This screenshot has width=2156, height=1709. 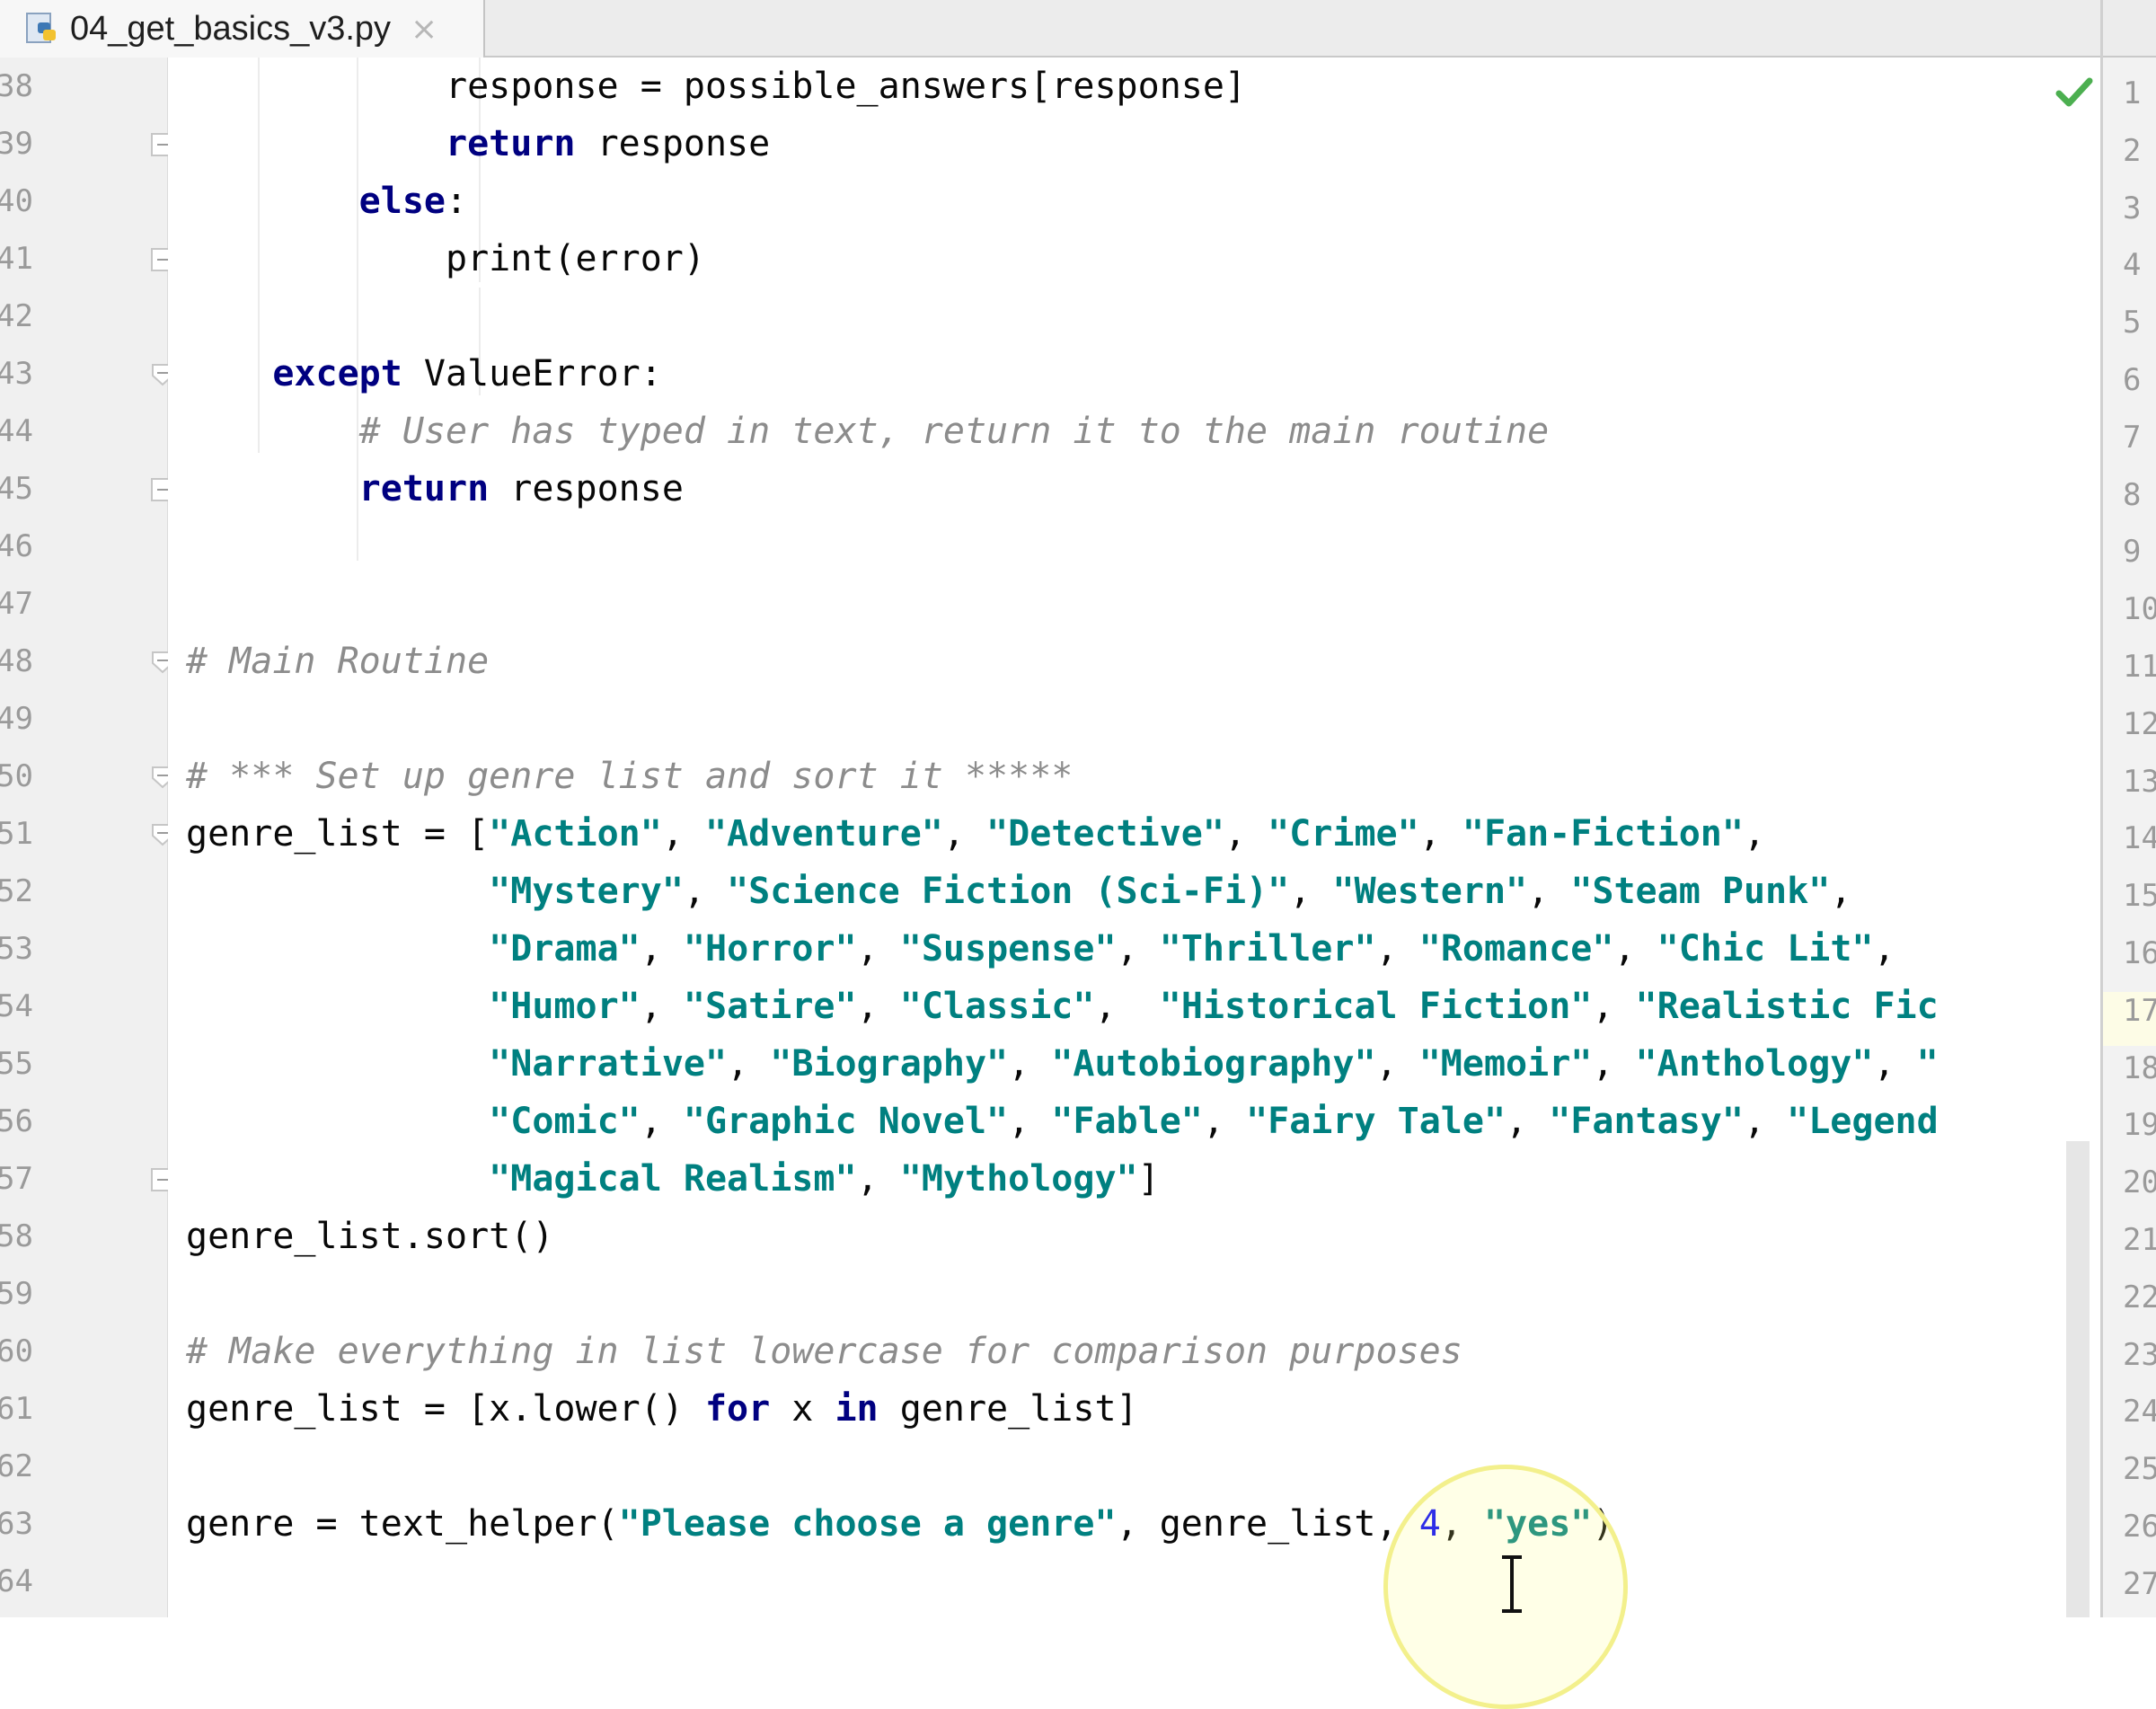 What do you see at coordinates (586, 891) in the screenshot?
I see `code-string: "Mystery"` at bounding box center [586, 891].